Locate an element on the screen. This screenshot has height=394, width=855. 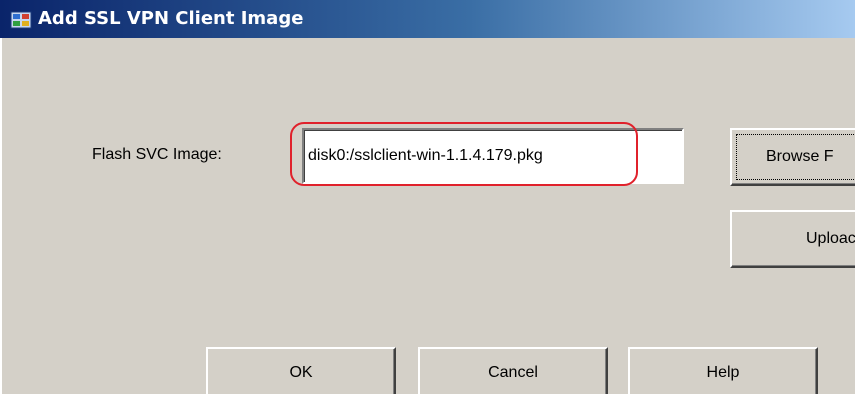
window-title: Add SSL VPN Client Image is located at coordinates (171, 18).